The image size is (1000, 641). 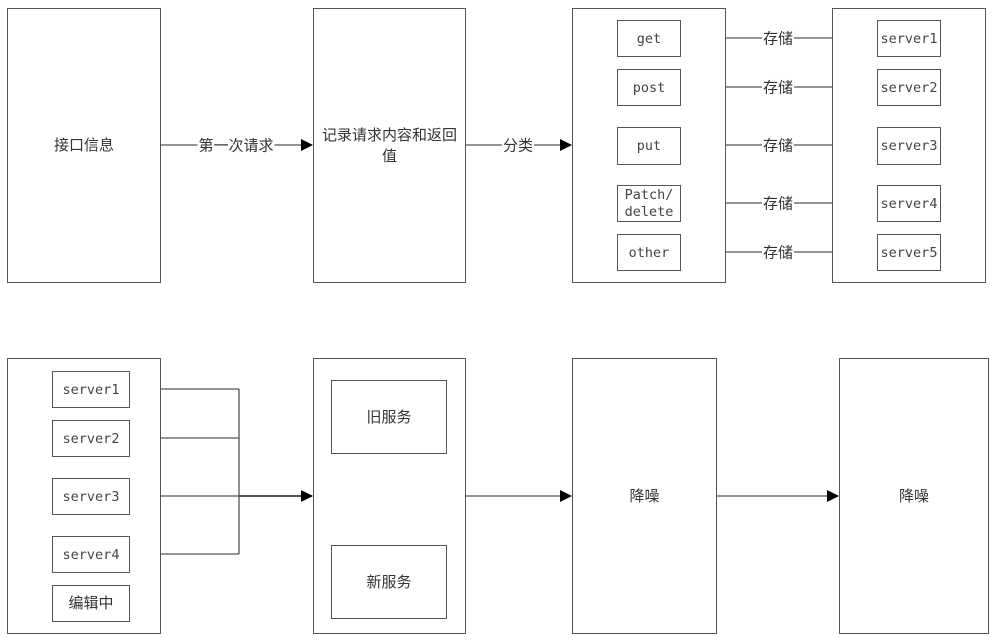 What do you see at coordinates (91, 389) in the screenshot?
I see `bottom-server1-node: server1` at bounding box center [91, 389].